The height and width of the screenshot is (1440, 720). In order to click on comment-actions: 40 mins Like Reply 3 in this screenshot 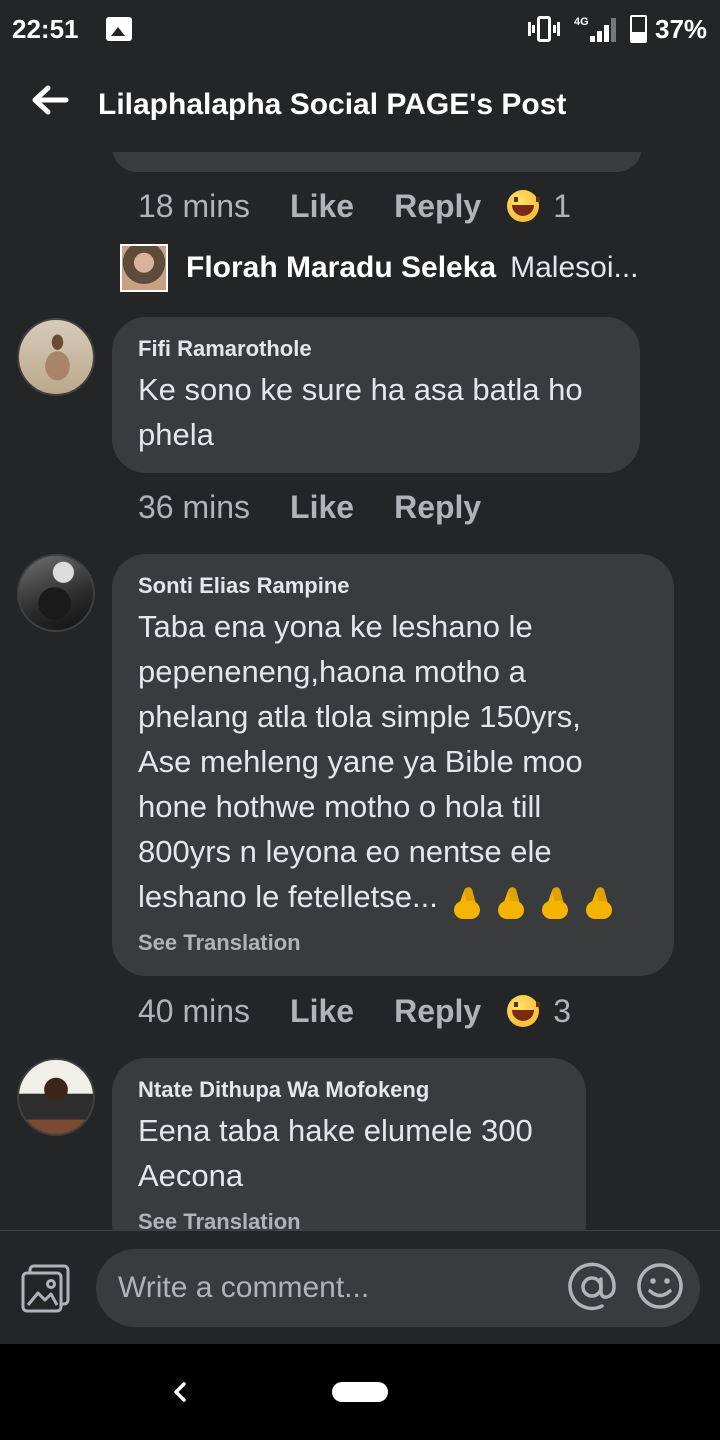, I will do `click(354, 1011)`.